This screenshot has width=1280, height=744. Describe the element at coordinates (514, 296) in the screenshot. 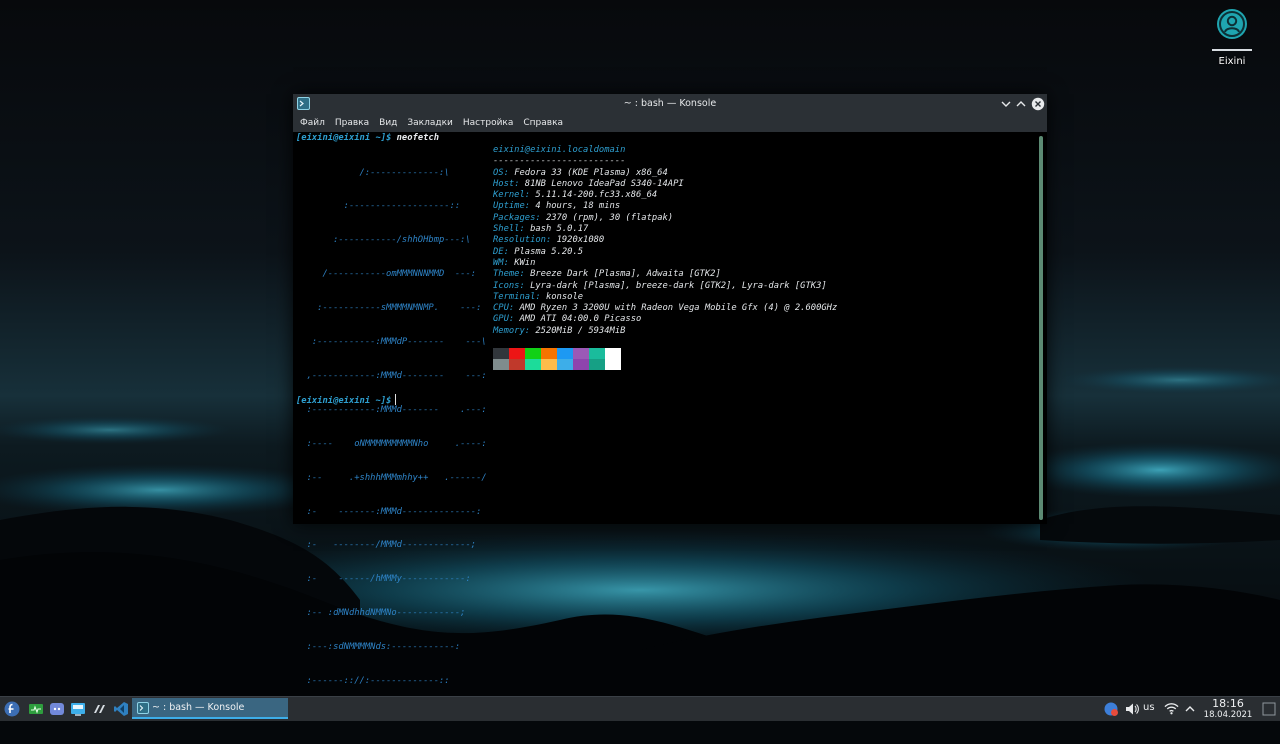

I see `info-key: Terminal` at that location.